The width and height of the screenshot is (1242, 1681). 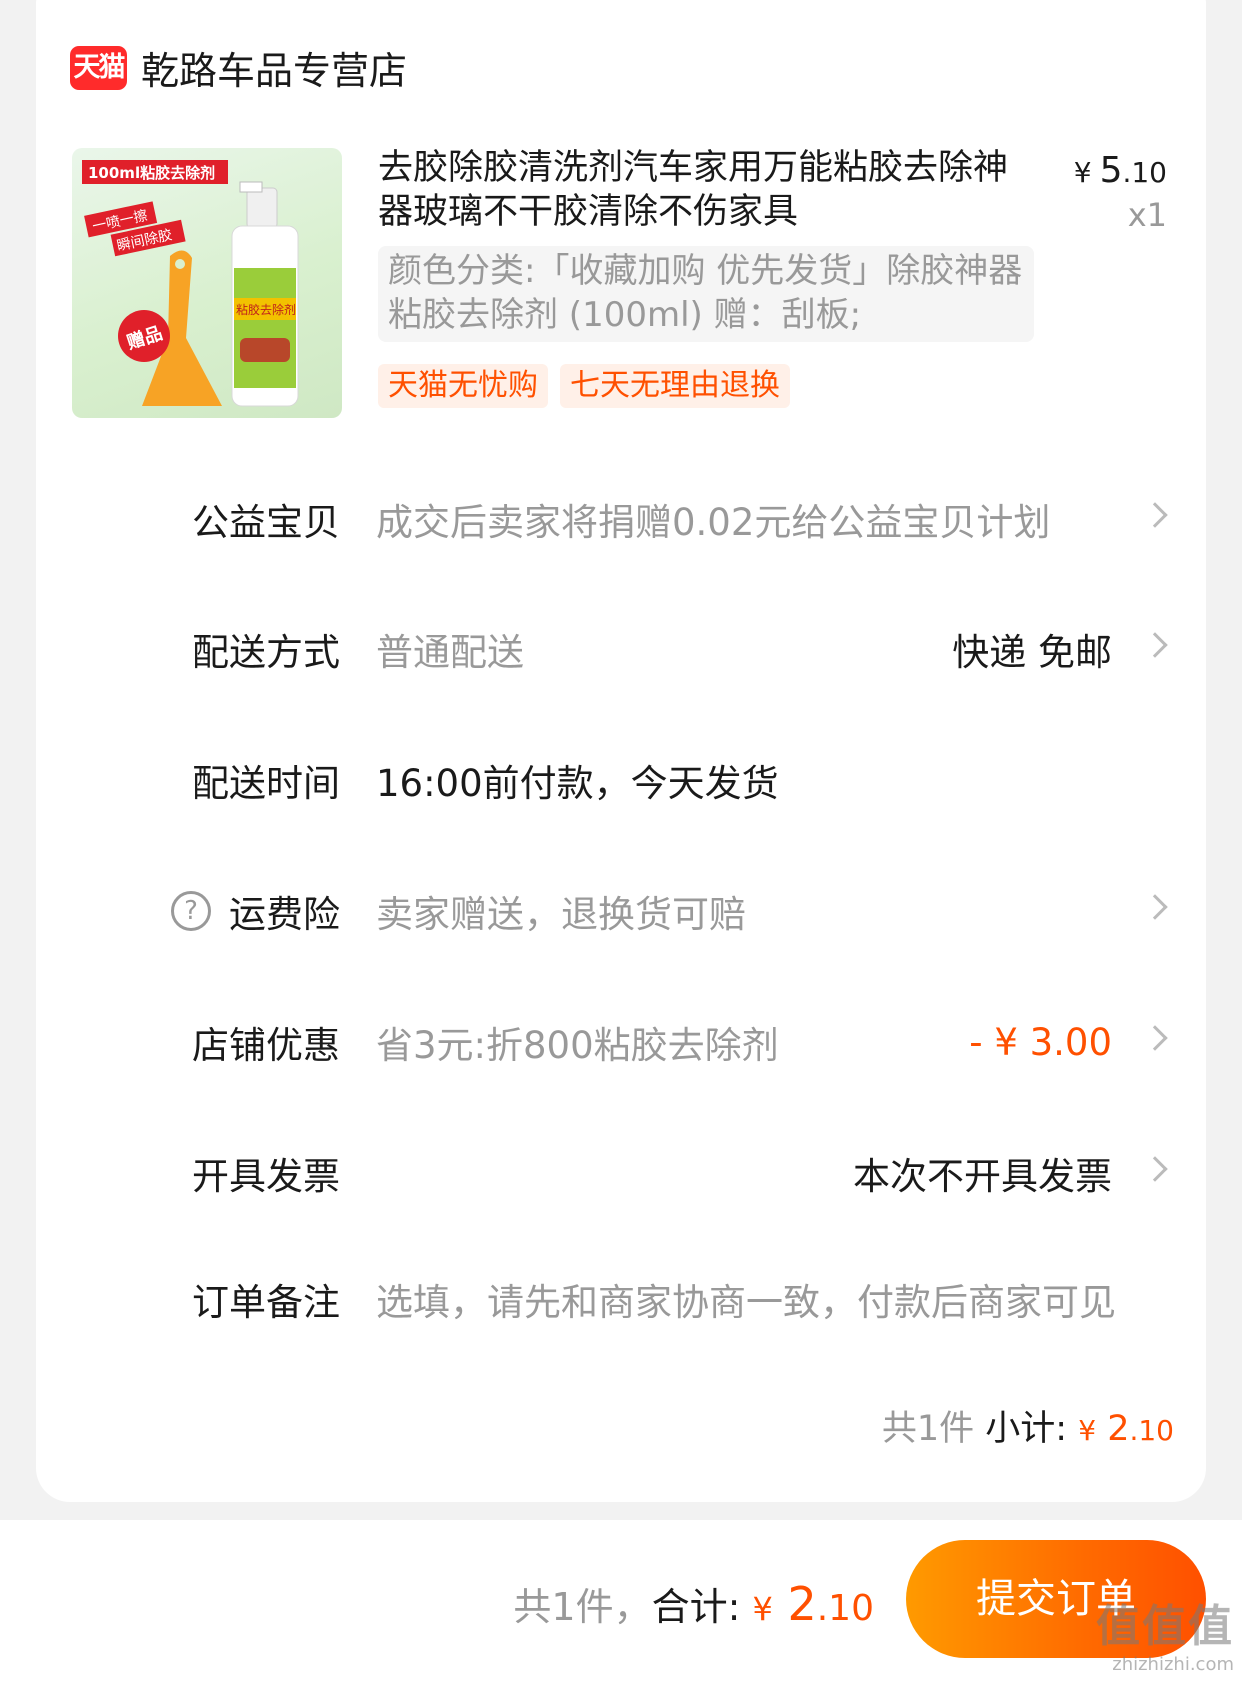 I want to click on delivery-value: 普通配送, so click(x=450, y=652).